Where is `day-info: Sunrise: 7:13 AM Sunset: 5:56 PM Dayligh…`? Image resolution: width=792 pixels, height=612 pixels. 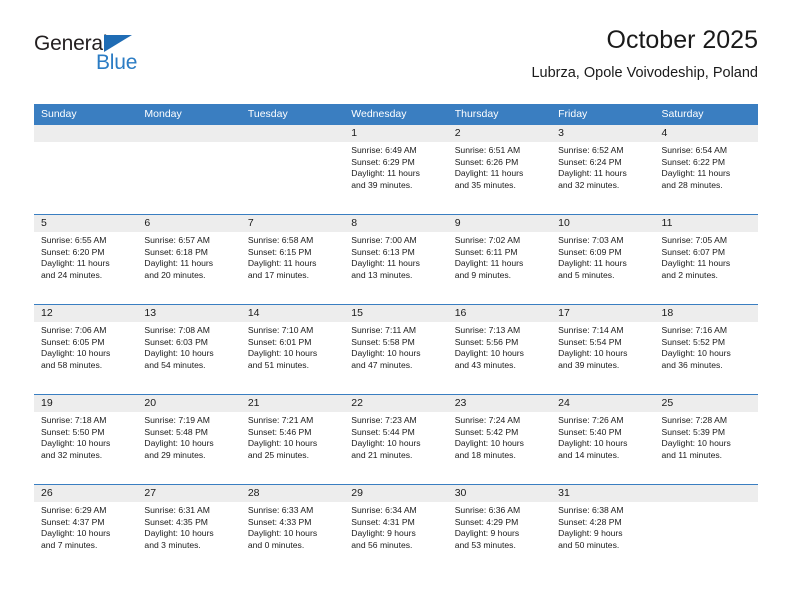 day-info: Sunrise: 7:13 AM Sunset: 5:56 PM Dayligh… is located at coordinates (499, 346).